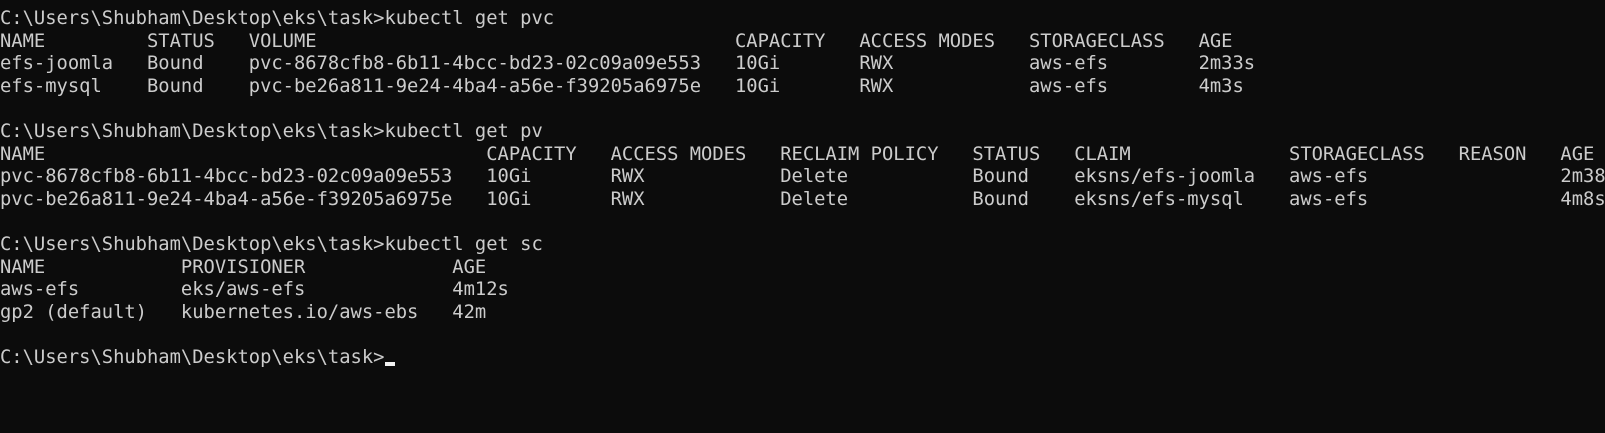  What do you see at coordinates (192, 357) in the screenshot?
I see `prompt-text: C:\Users\Shubham\Desktop\eks\task>` at bounding box center [192, 357].